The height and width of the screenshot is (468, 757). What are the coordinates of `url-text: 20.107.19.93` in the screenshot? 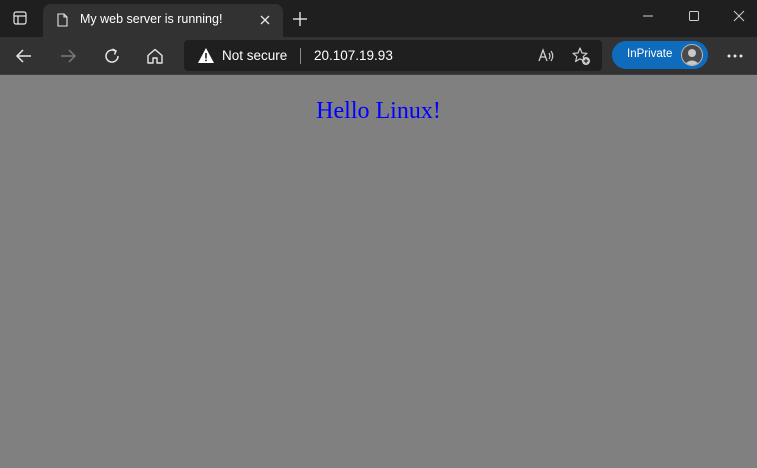 It's located at (353, 55).